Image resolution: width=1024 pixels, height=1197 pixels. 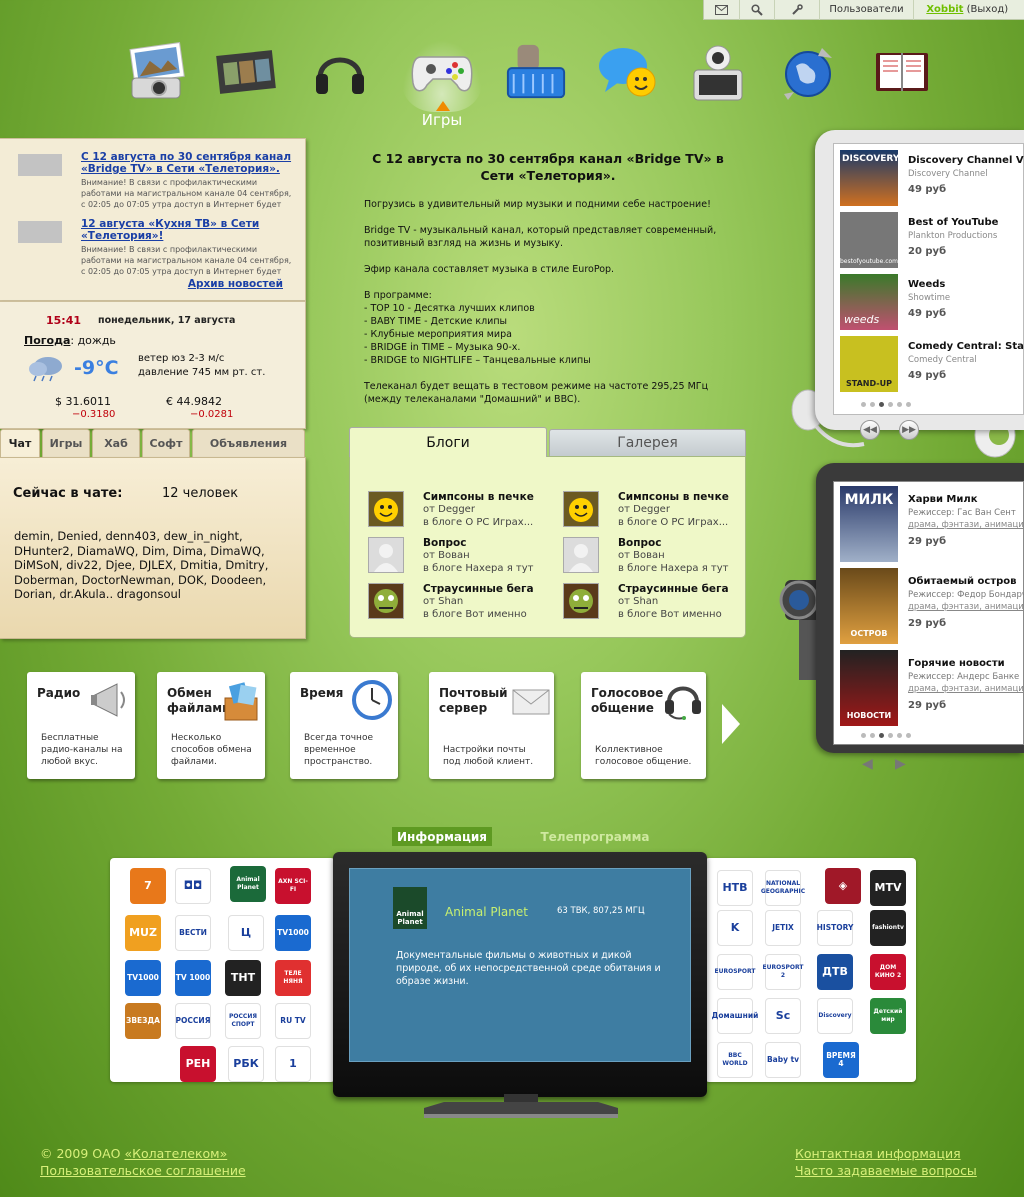 What do you see at coordinates (835, 928) in the screenshot?
I see `right-channel-logo: HISTORY` at bounding box center [835, 928].